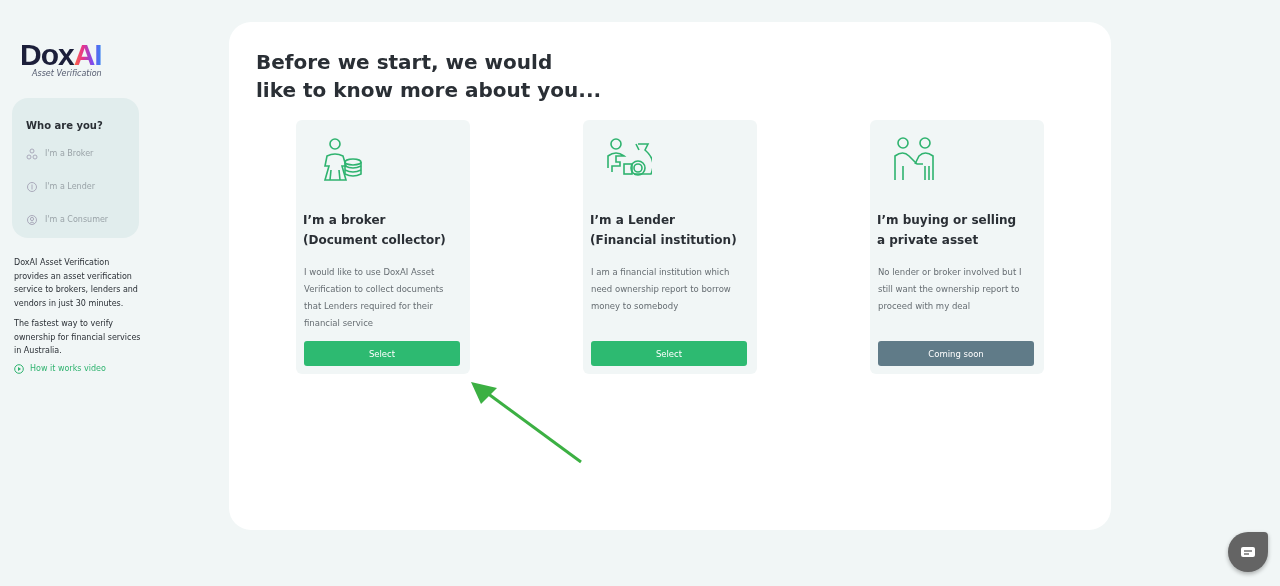 The width and height of the screenshot is (1280, 586). Describe the element at coordinates (374, 298) in the screenshot. I see `card-description: I would like to use DoxAI Asset Verification to collect documents that Lenders required for their financial service` at that location.